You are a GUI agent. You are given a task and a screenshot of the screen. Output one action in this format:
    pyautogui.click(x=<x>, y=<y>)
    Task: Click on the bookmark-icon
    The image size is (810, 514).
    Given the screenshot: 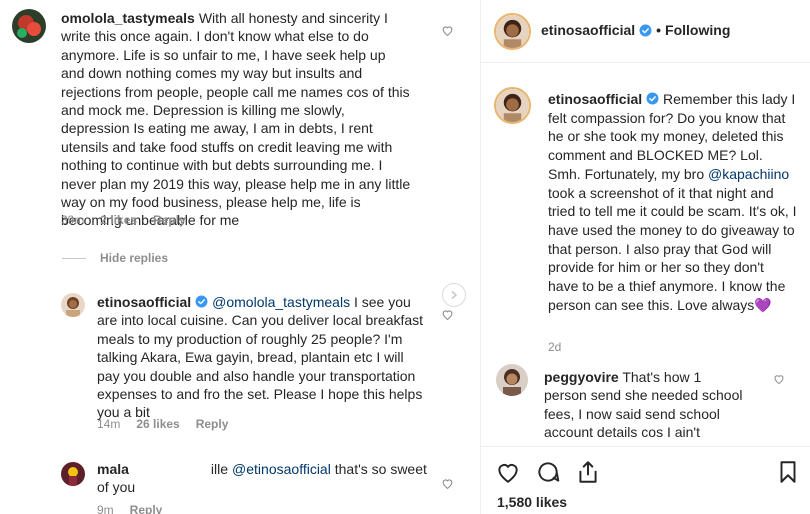 What is the action you would take?
    pyautogui.click(x=788, y=472)
    